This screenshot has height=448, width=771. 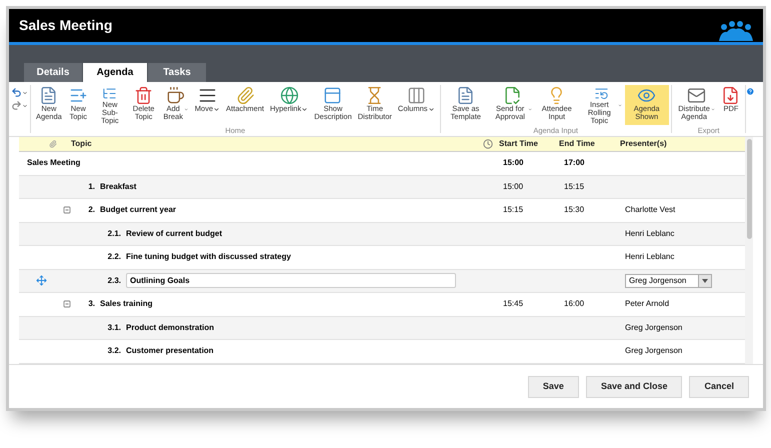 I want to click on topic-number: 2.3., so click(x=113, y=280).